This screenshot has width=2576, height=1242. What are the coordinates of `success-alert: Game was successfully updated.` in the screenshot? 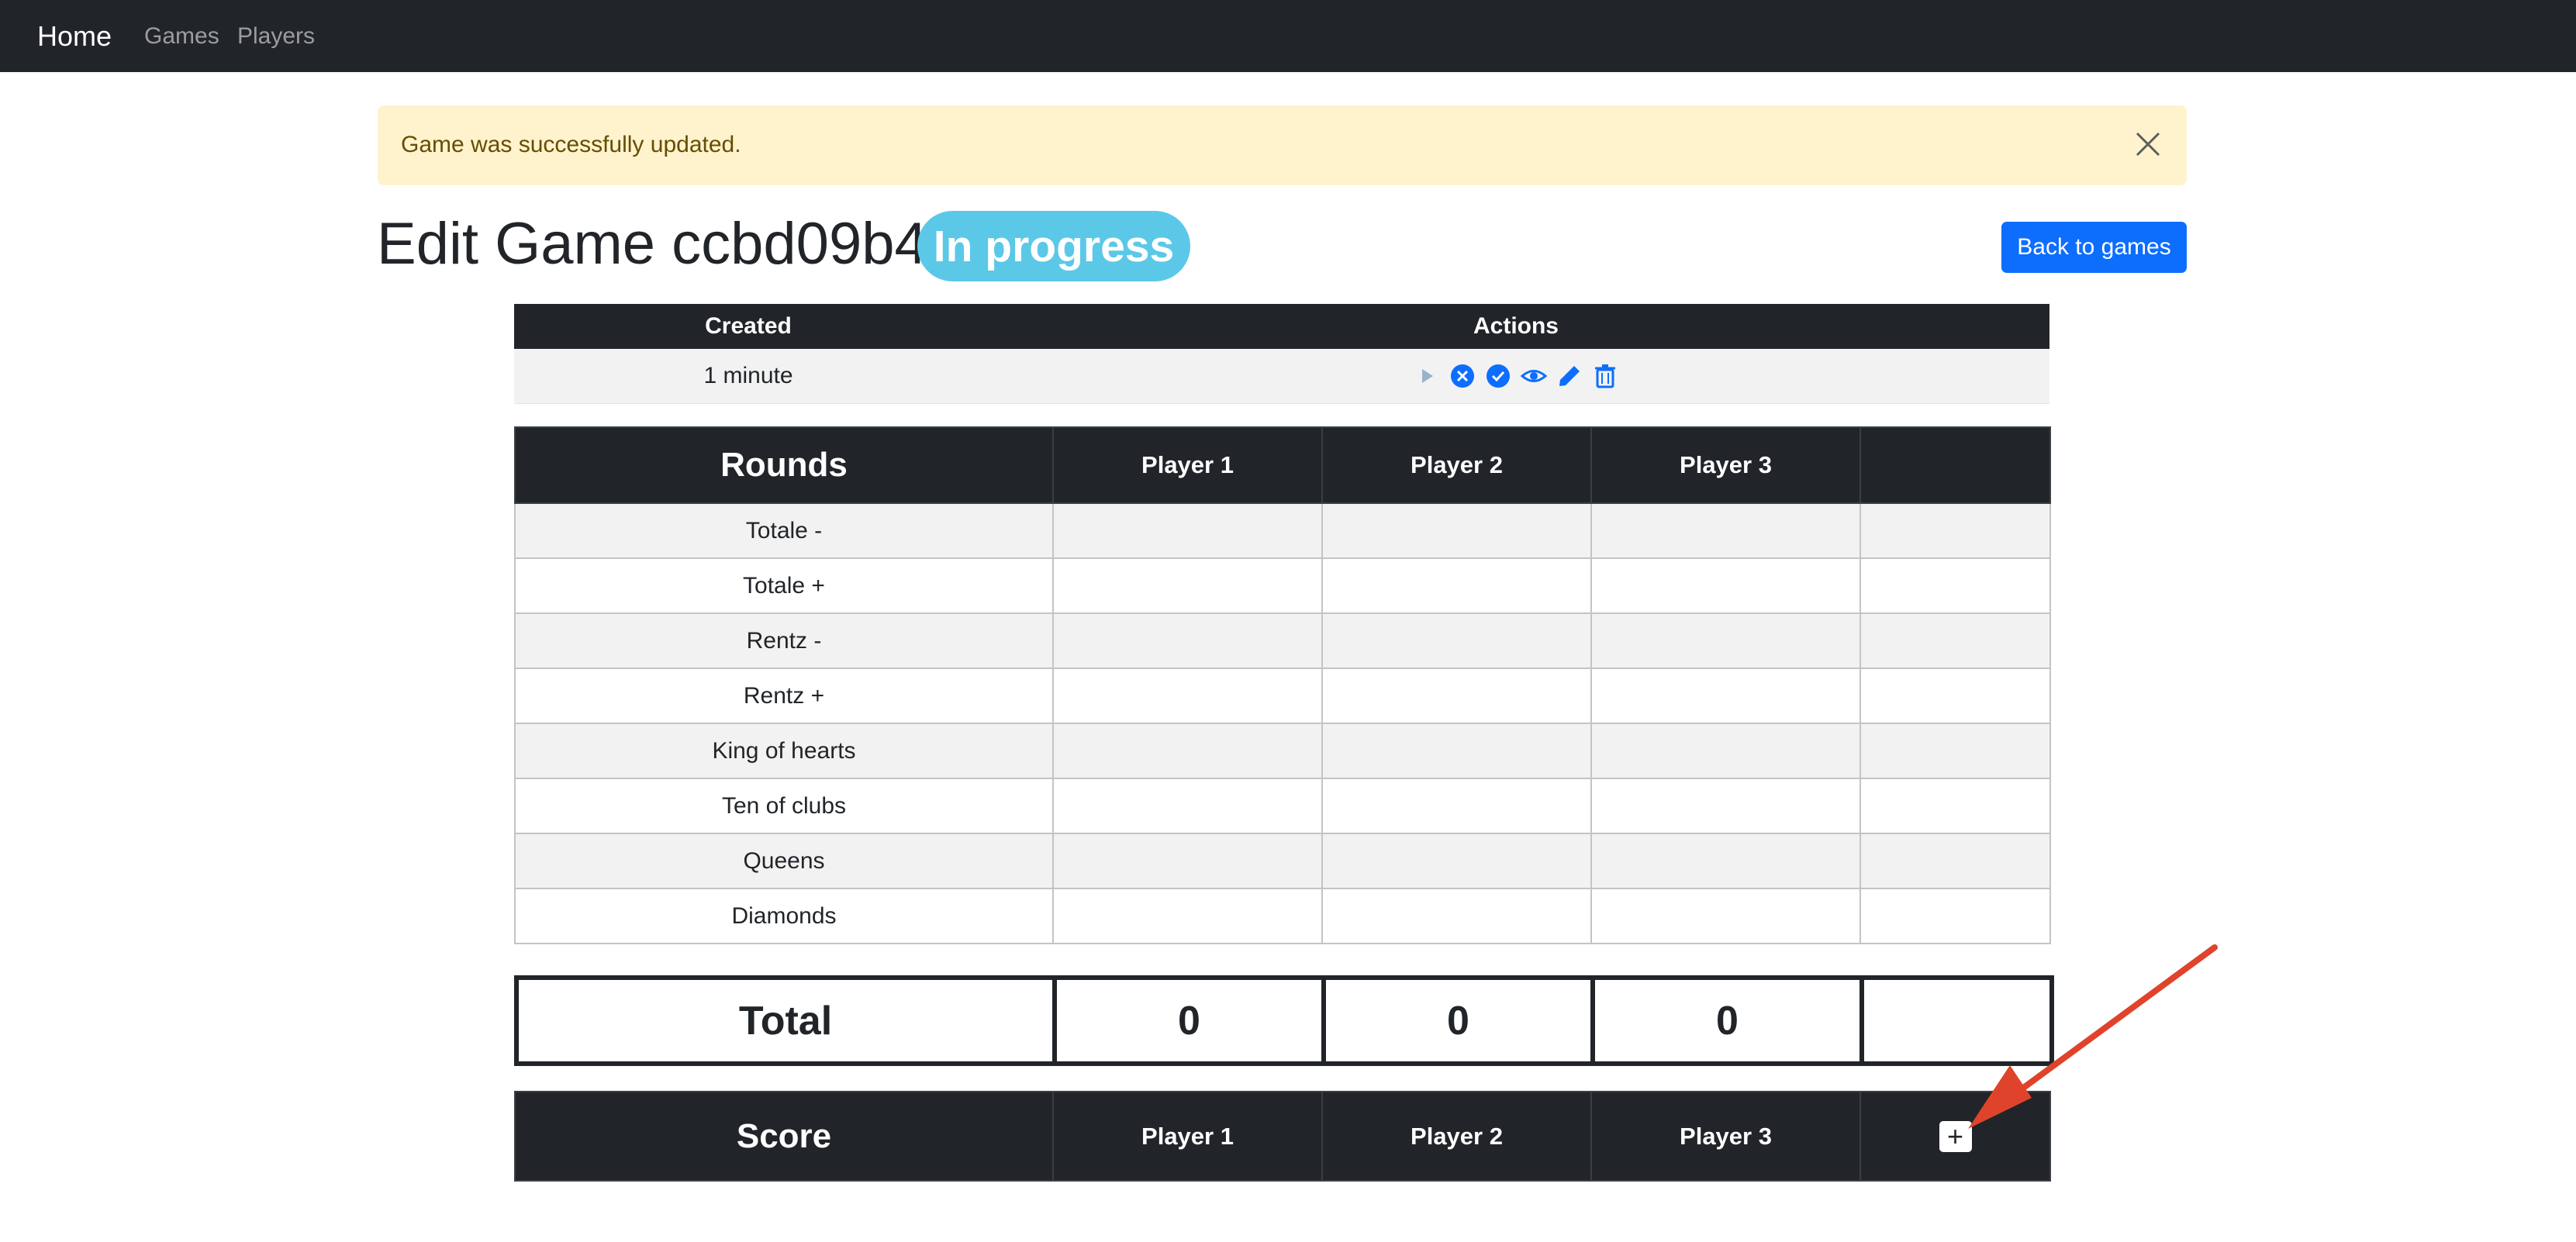 It's located at (1283, 145).